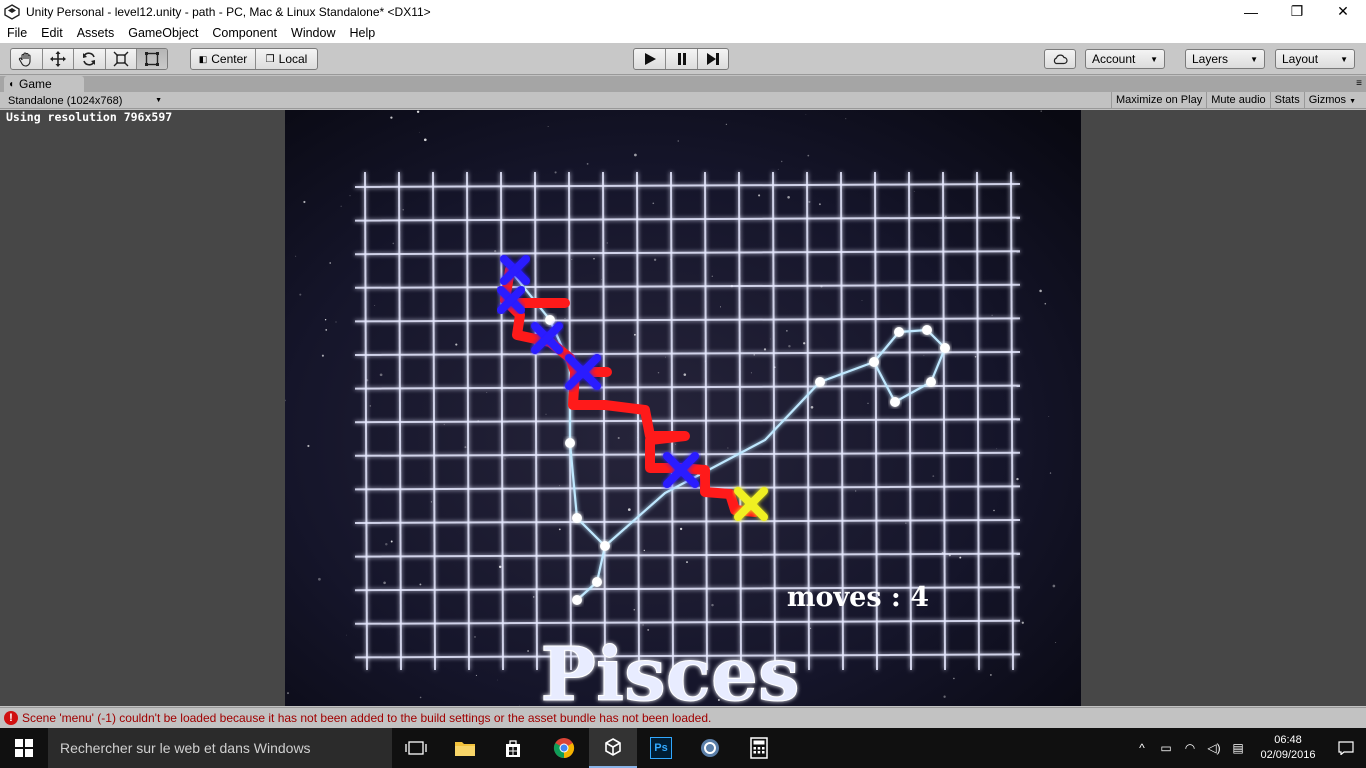 The height and width of the screenshot is (768, 1366). Describe the element at coordinates (564, 748) in the screenshot. I see `taskbar-chrome` at that location.